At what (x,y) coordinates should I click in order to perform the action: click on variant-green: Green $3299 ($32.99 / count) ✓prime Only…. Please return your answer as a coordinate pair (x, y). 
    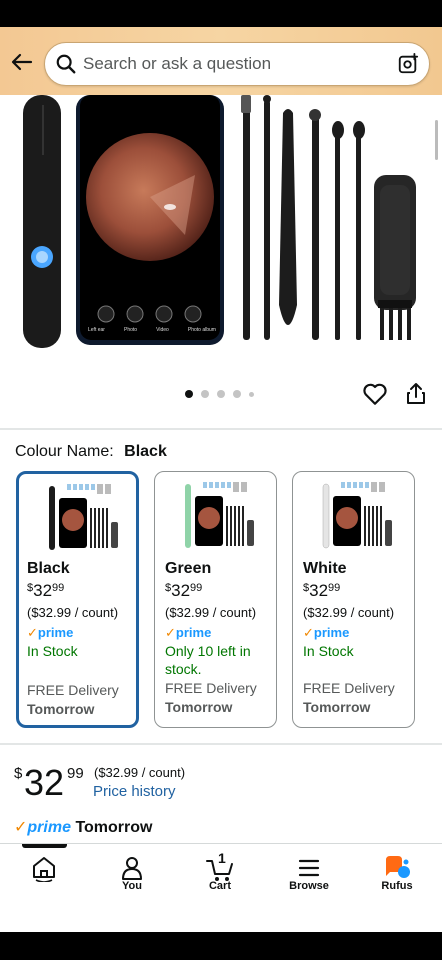
    Looking at the image, I should click on (215, 599).